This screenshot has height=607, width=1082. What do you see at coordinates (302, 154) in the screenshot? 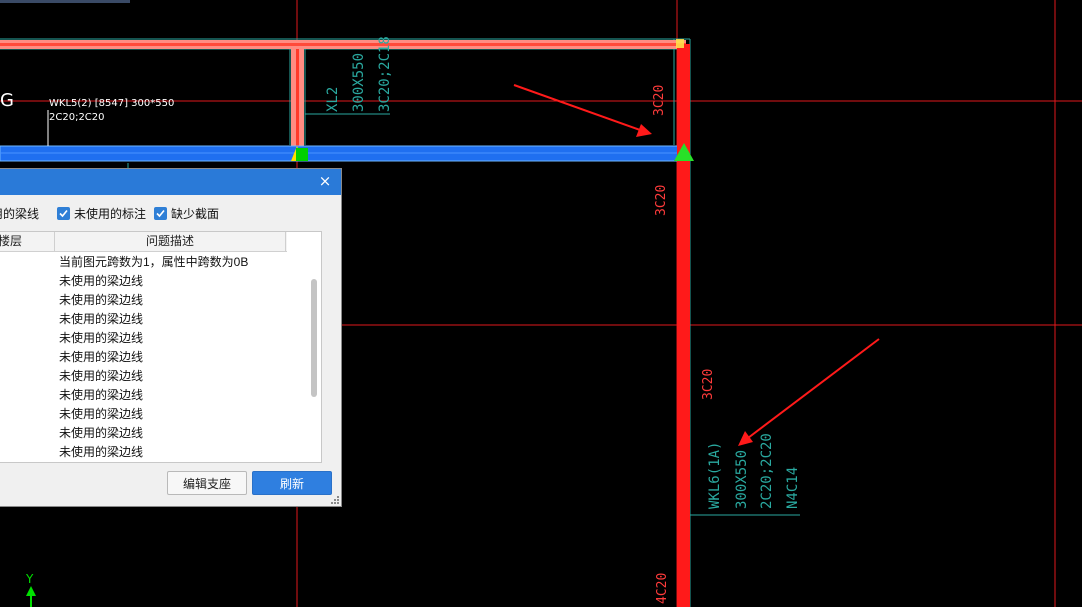
I see `support-marker-green-square` at bounding box center [302, 154].